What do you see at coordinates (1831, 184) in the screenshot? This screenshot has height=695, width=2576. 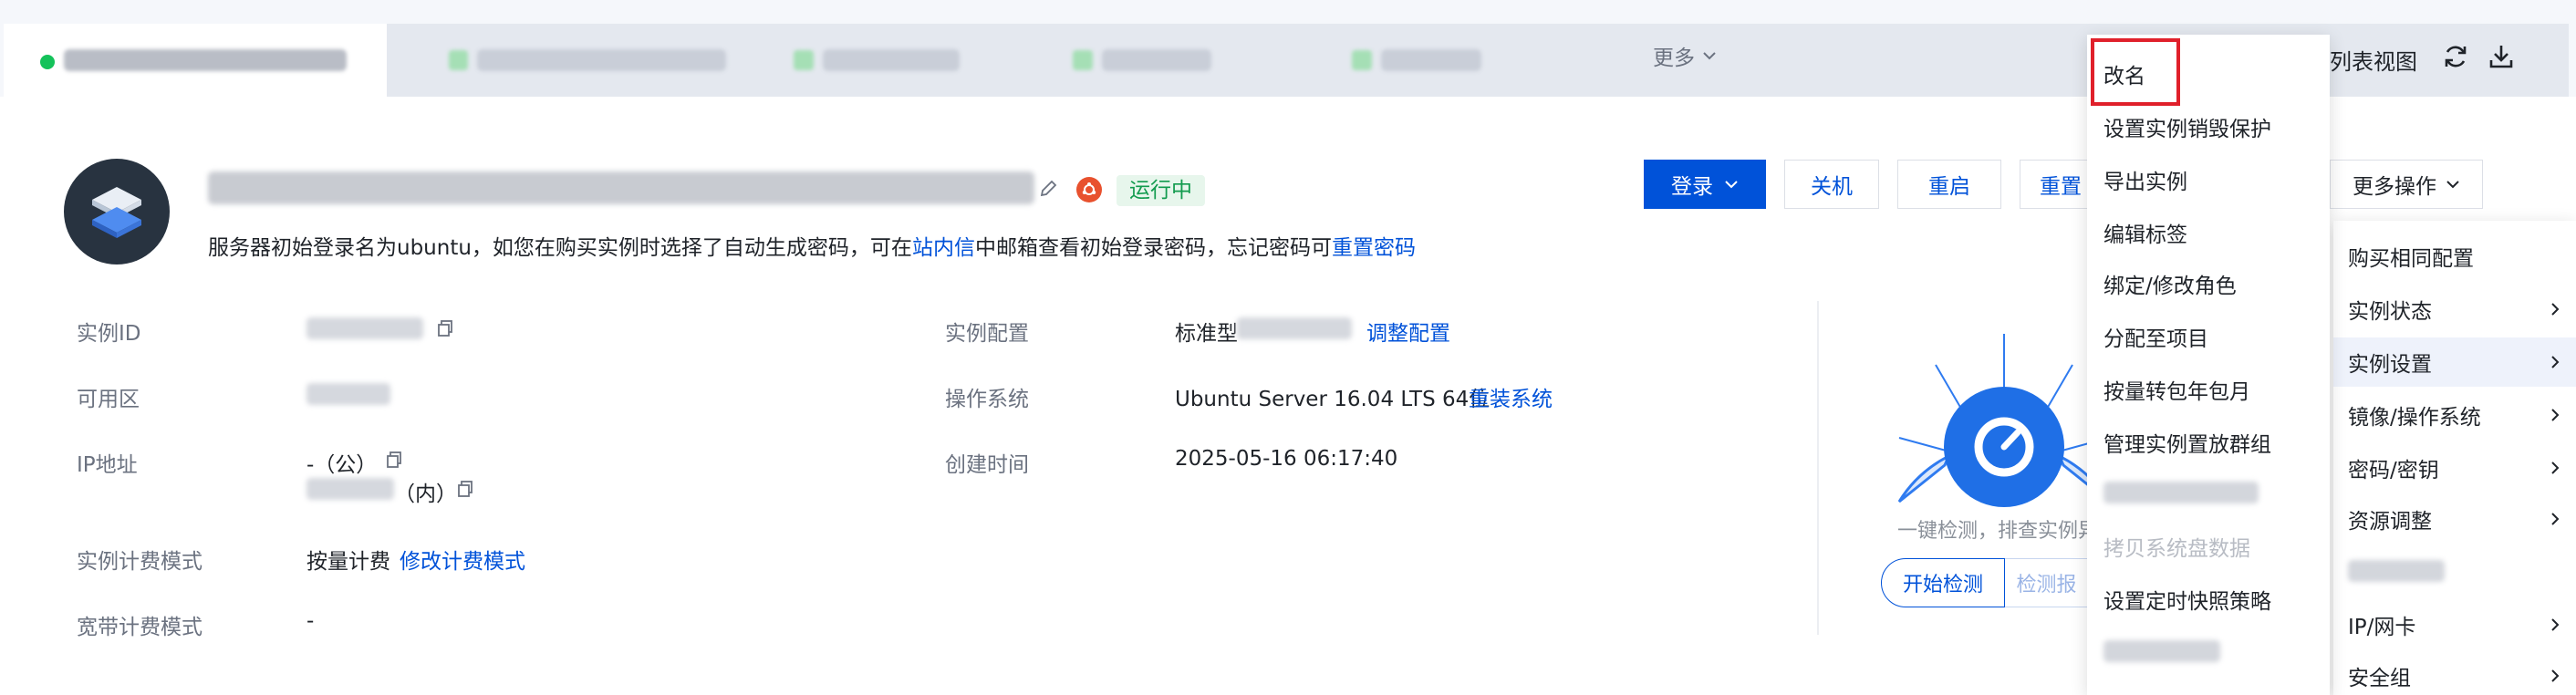 I see `shutdown-button: 关机` at bounding box center [1831, 184].